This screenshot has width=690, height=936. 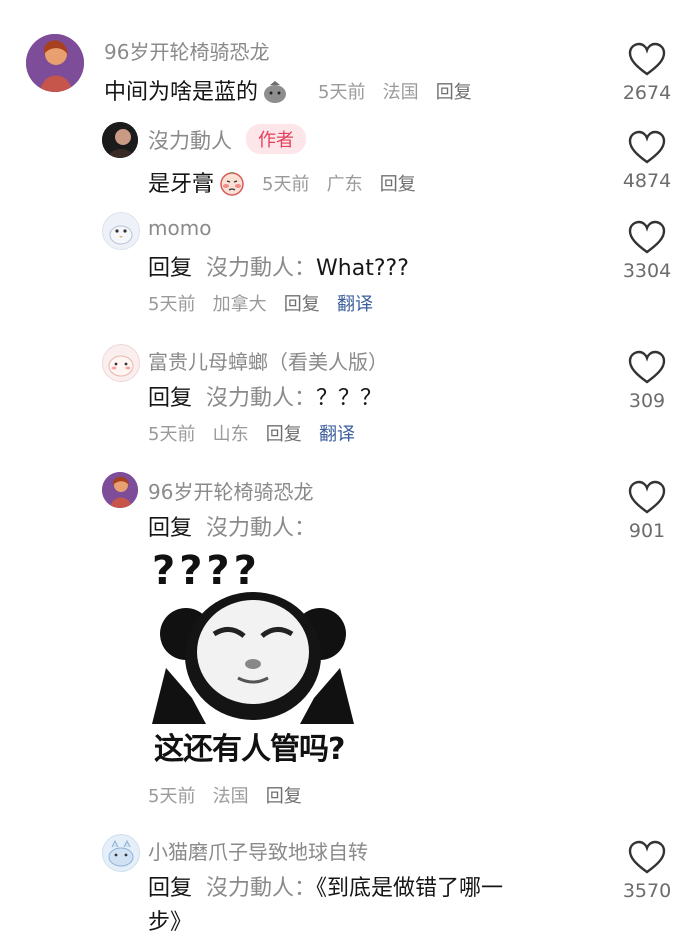 What do you see at coordinates (275, 95) in the screenshot?
I see `dumpling-emoji-icon` at bounding box center [275, 95].